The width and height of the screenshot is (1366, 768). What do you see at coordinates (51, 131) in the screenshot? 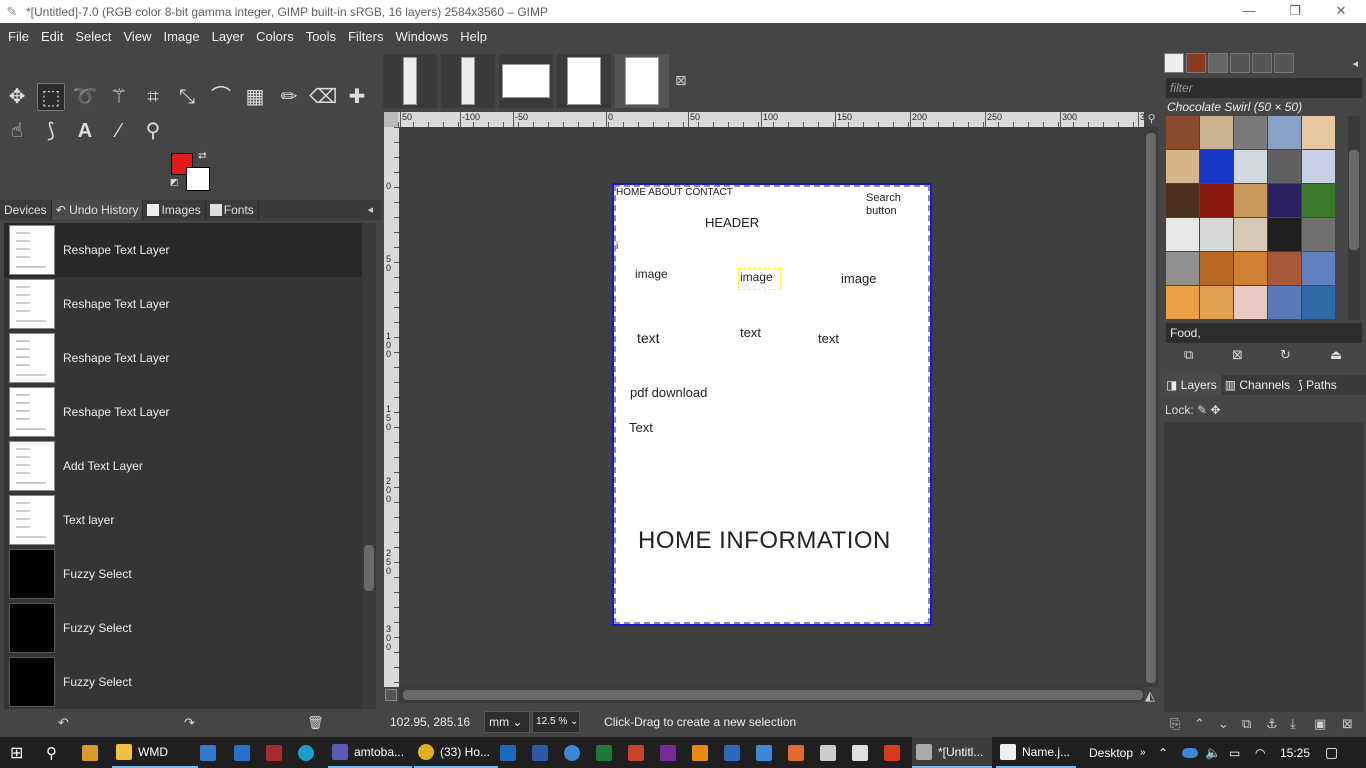
I see `paths-tool-icon: ⟆` at bounding box center [51, 131].